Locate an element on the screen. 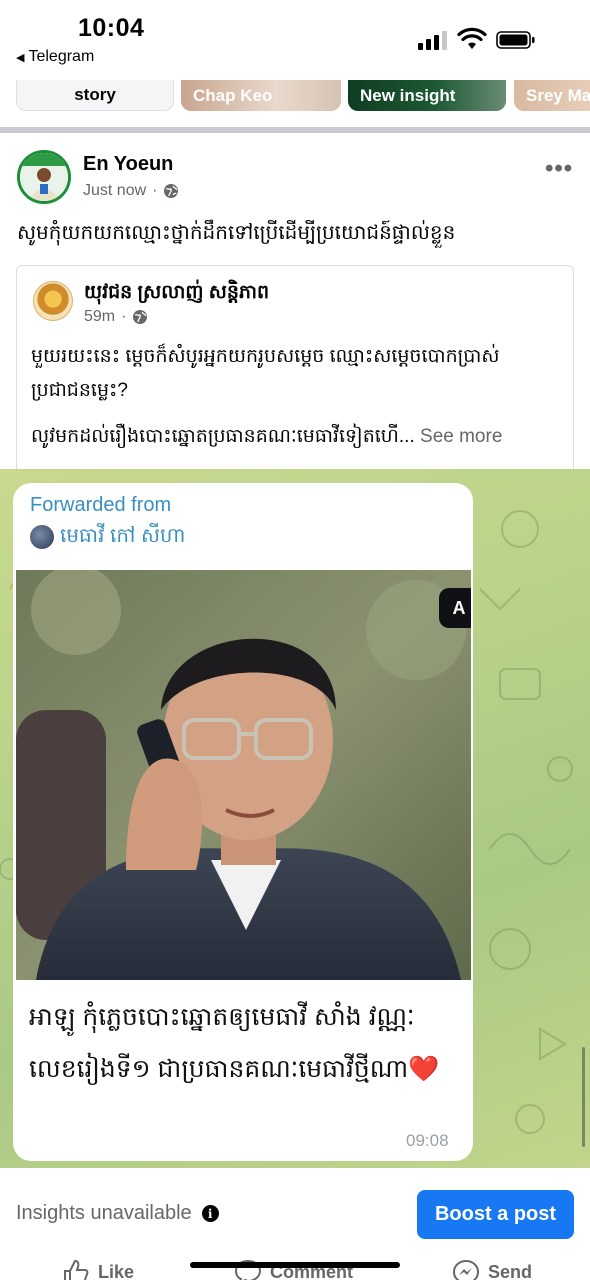 The width and height of the screenshot is (590, 1280). forwarded-from: មេធាវី កៅ សីហា is located at coordinates (107, 537).